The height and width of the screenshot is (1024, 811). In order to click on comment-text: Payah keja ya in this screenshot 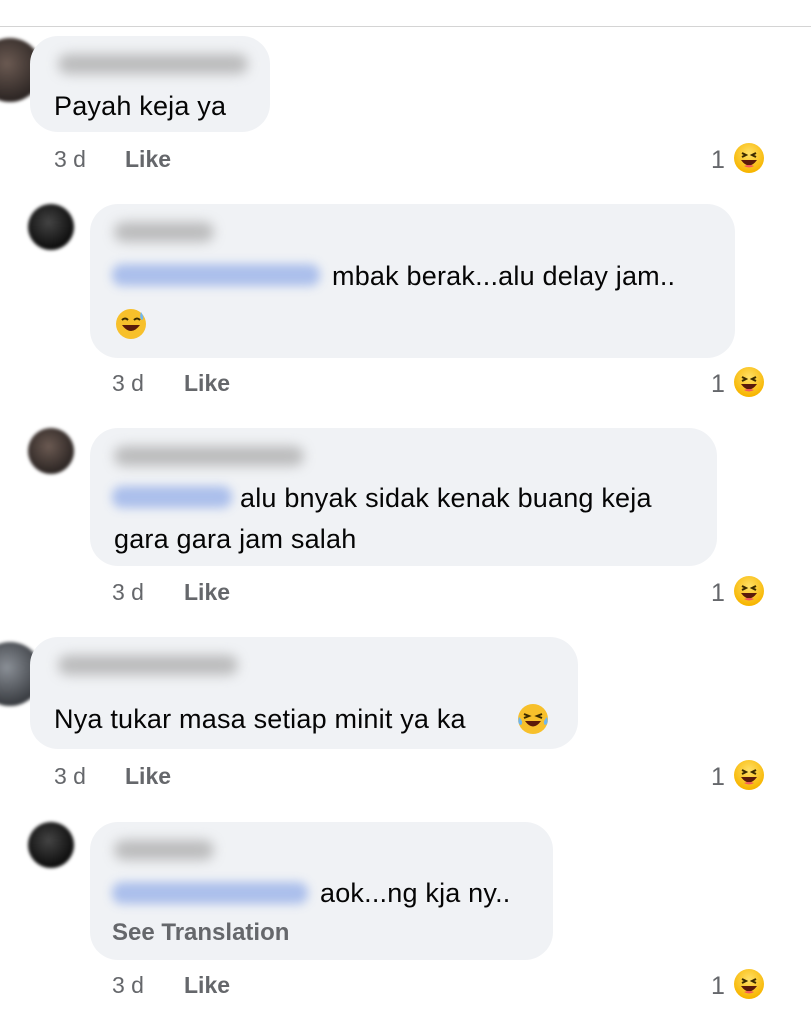, I will do `click(140, 106)`.